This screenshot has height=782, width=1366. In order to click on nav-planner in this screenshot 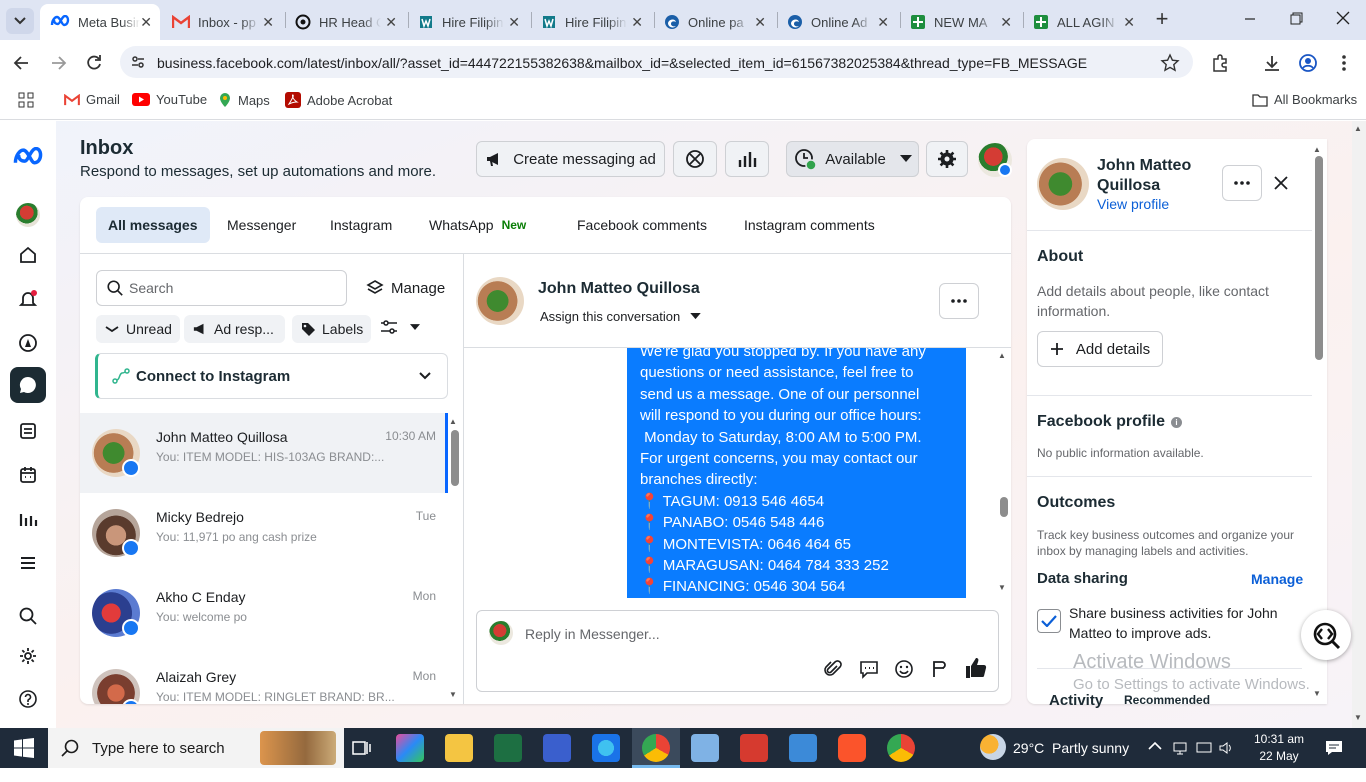, I will do `click(28, 475)`.